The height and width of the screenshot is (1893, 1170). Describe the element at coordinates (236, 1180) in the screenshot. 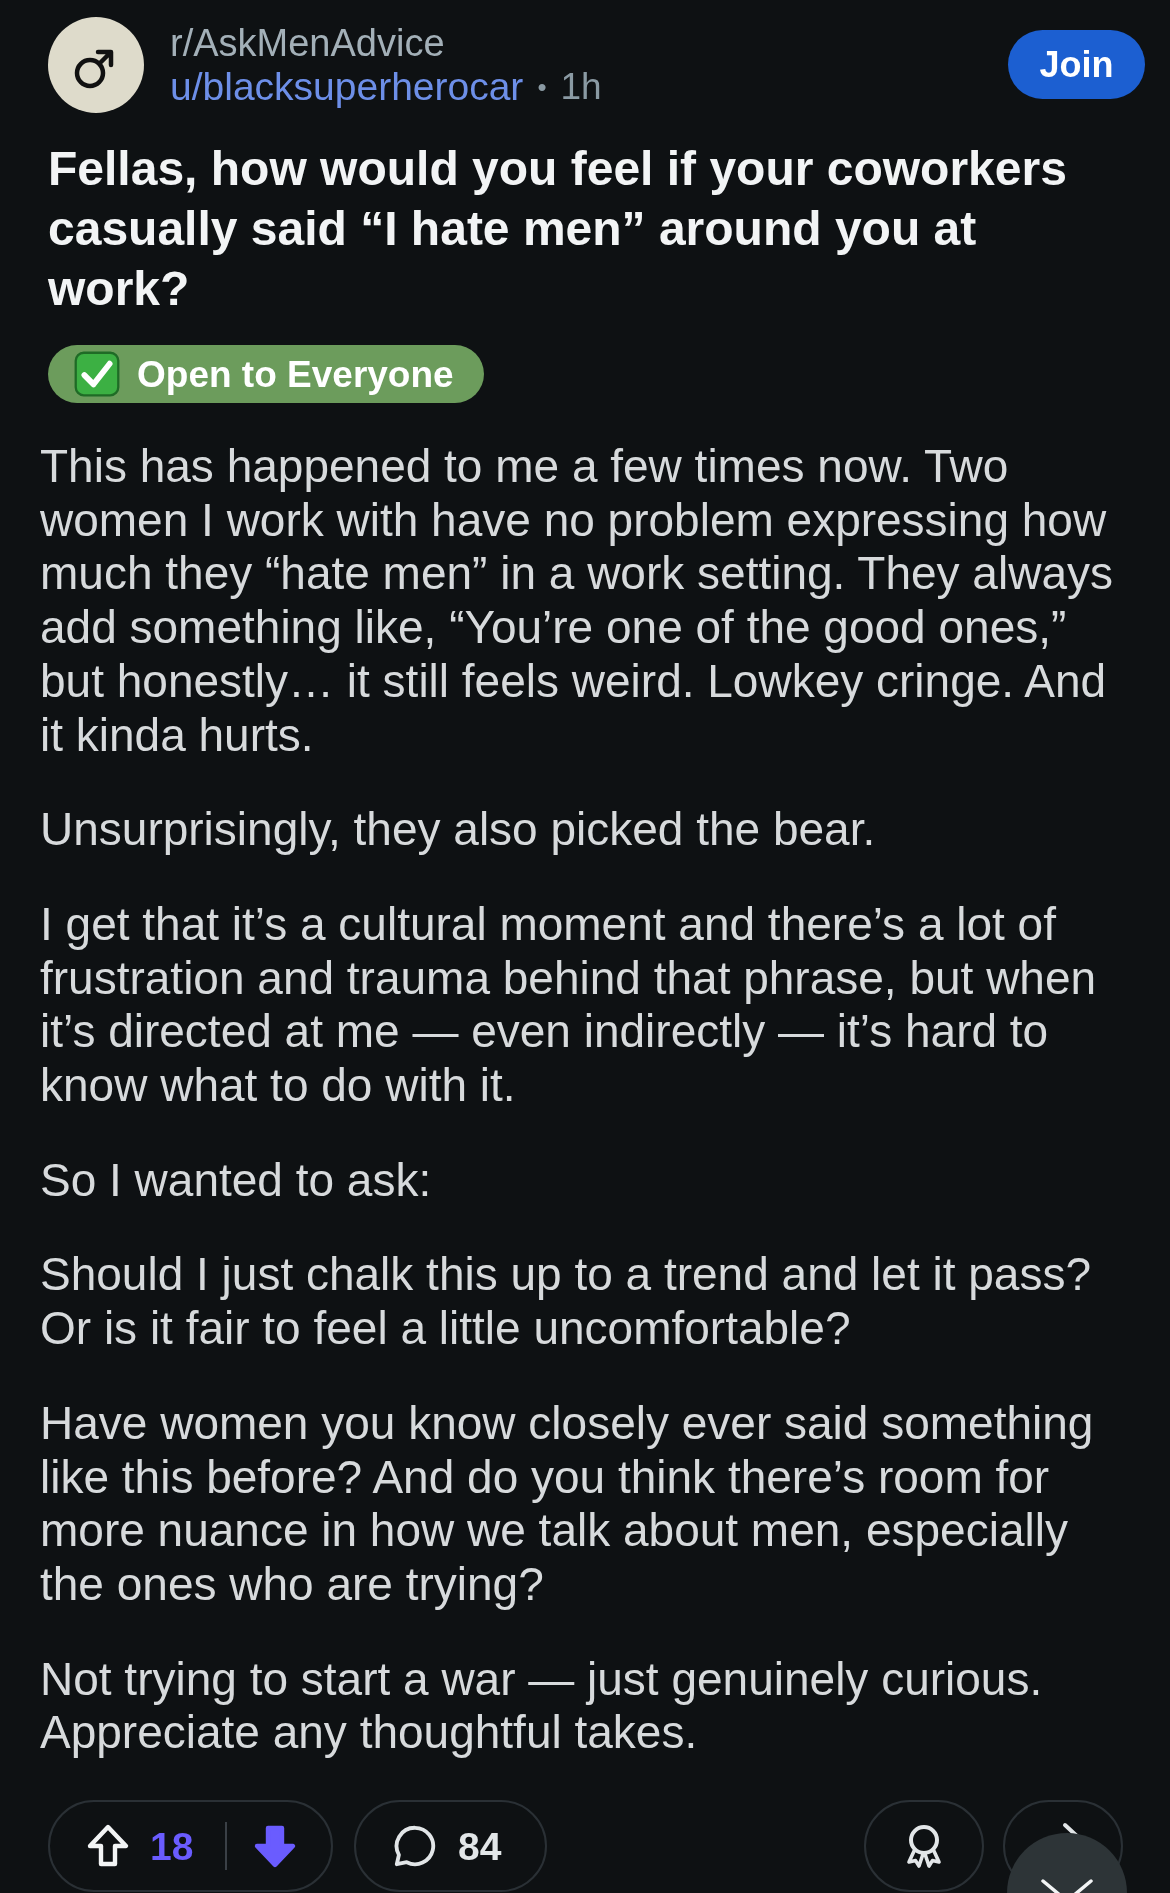

I see `body-paragraph: So I wanted to ask:` at that location.